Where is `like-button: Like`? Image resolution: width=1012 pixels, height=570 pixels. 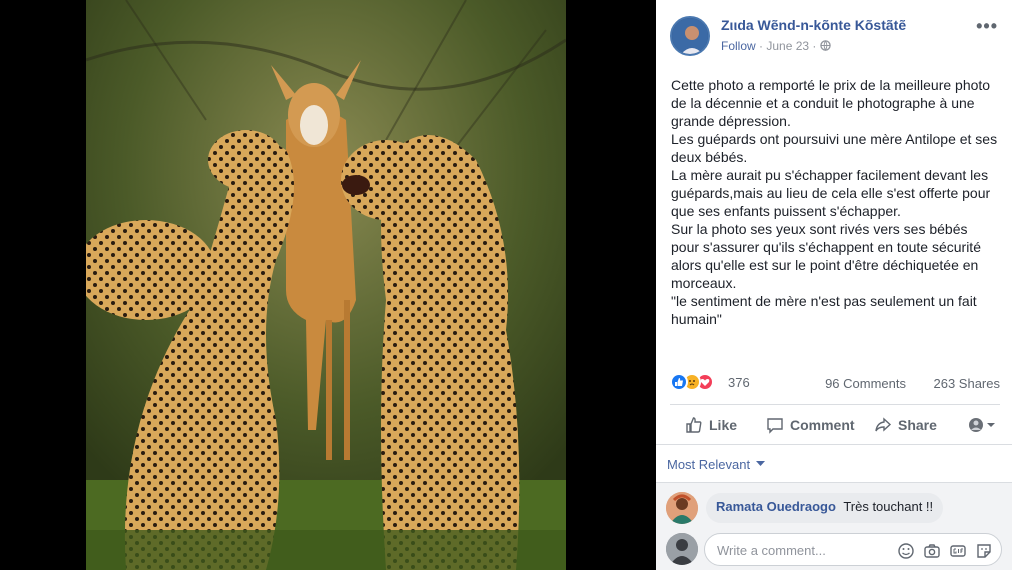
like-button: Like is located at coordinates (711, 425).